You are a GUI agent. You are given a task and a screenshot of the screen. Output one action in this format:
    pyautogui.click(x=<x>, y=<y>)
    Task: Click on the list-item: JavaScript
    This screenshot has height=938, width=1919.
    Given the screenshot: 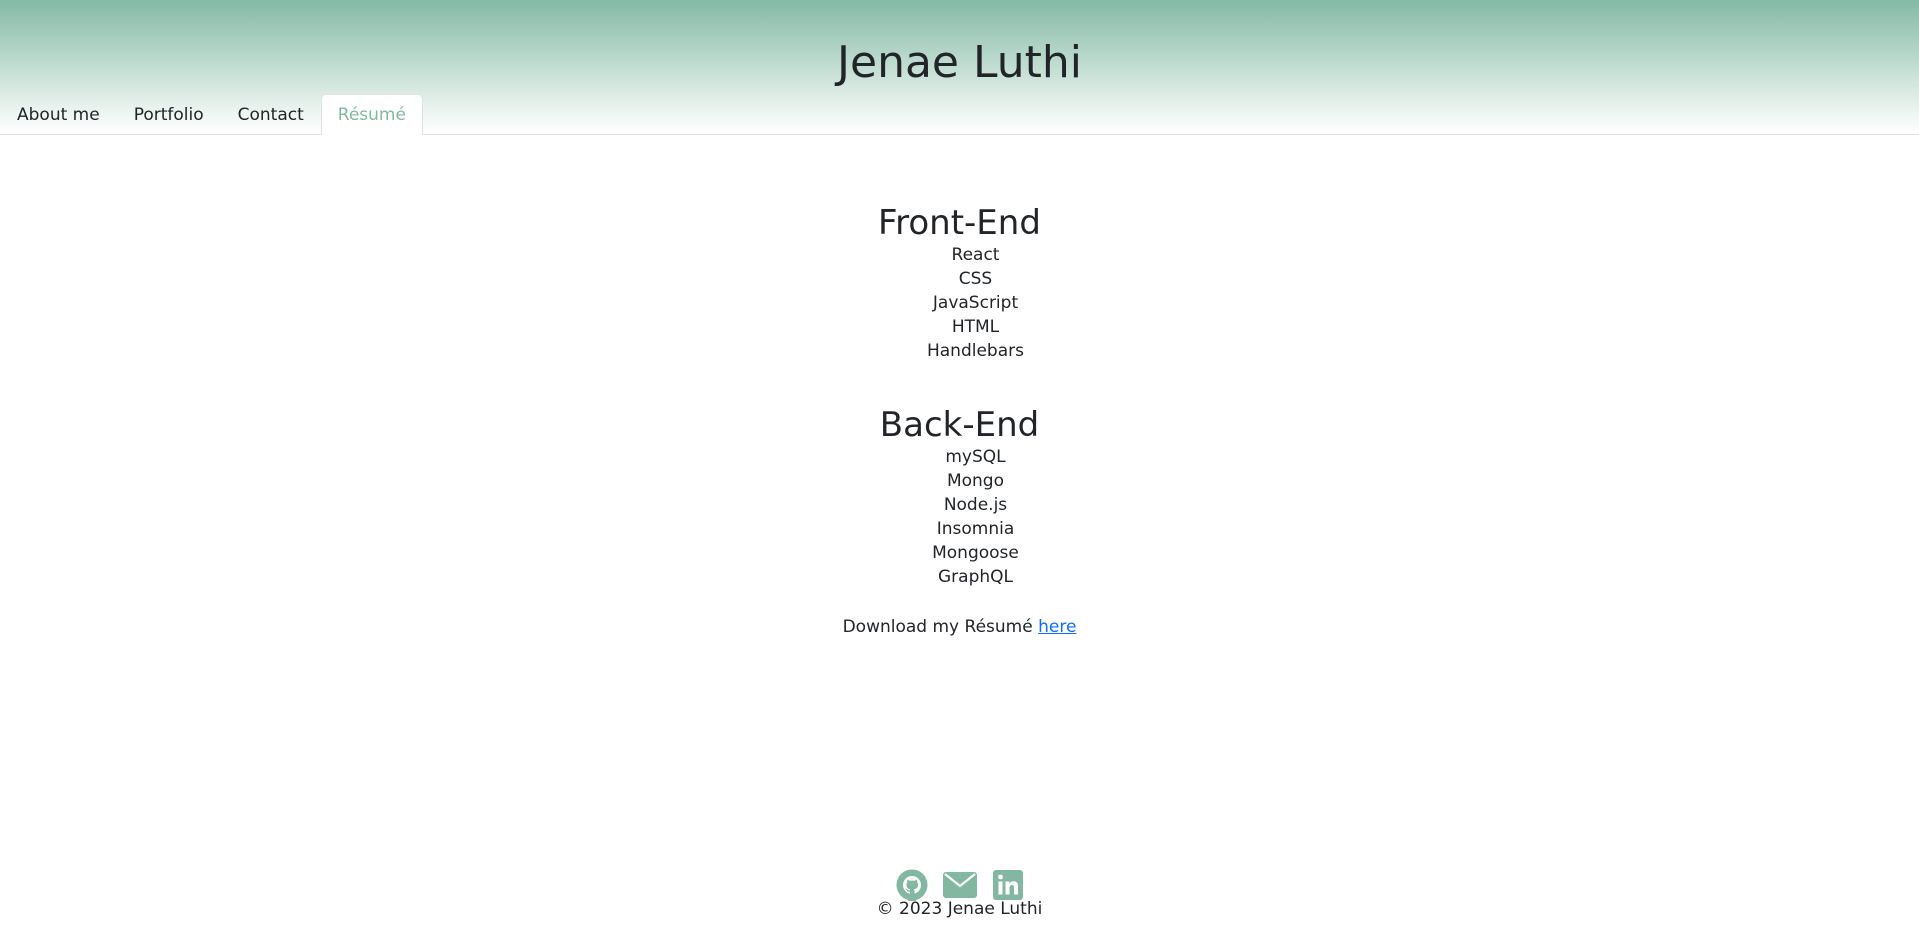 What is the action you would take?
    pyautogui.click(x=975, y=303)
    